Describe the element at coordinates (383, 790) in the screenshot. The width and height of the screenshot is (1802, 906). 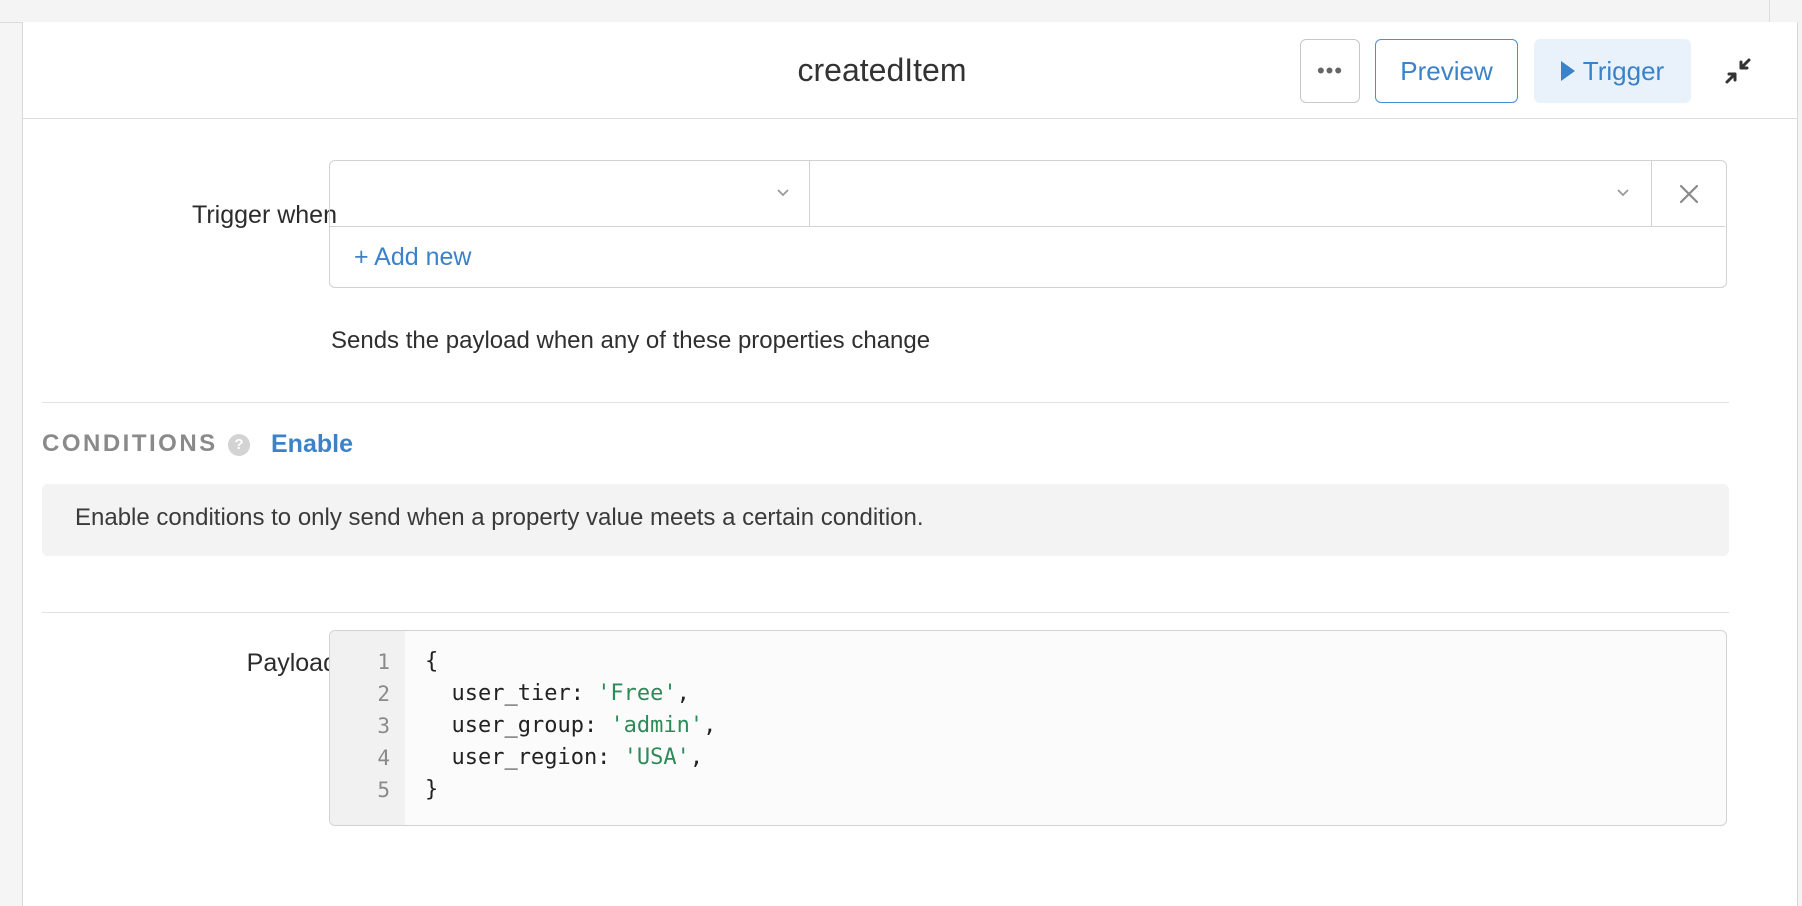
I see `line-number: 5` at that location.